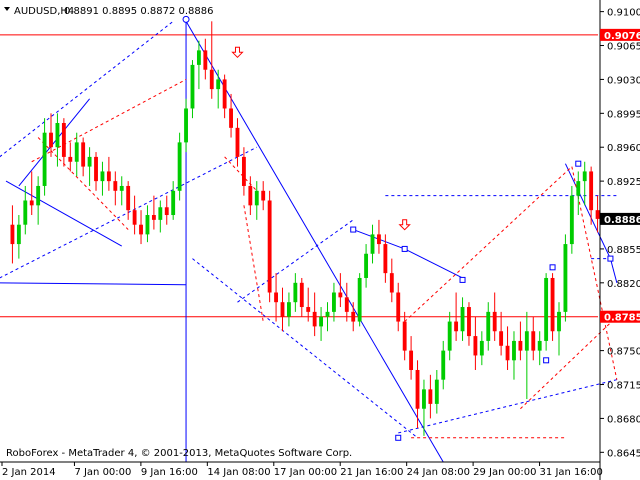 The width and height of the screenshot is (640, 480). Describe the element at coordinates (622, 318) in the screenshot. I see `price-marker-label: 0.8785` at that location.